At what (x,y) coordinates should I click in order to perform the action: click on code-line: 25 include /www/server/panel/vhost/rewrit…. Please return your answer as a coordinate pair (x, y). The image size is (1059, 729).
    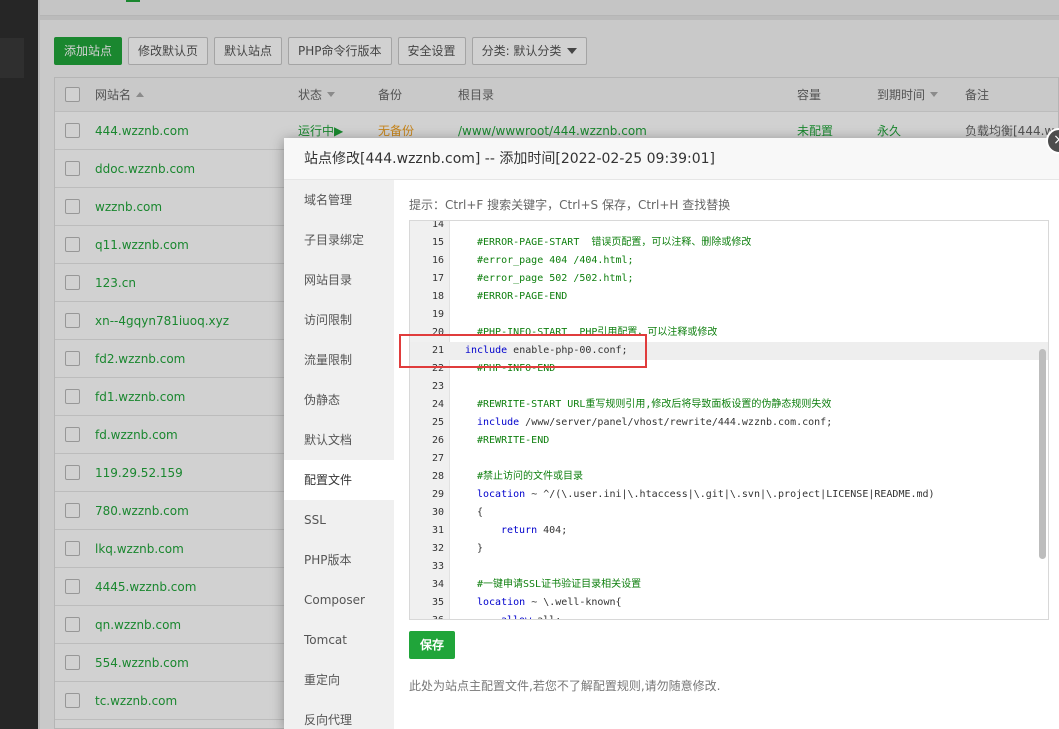
    Looking at the image, I should click on (729, 423).